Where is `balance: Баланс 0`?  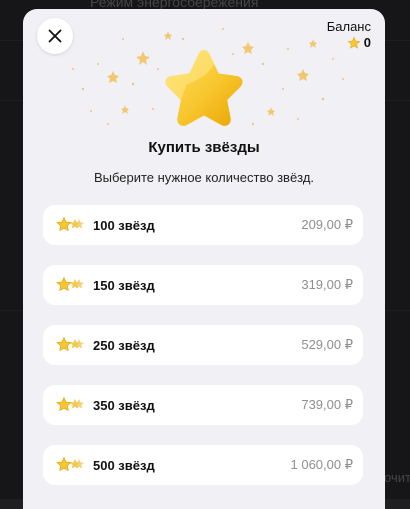 balance: Баланс 0 is located at coordinates (349, 34).